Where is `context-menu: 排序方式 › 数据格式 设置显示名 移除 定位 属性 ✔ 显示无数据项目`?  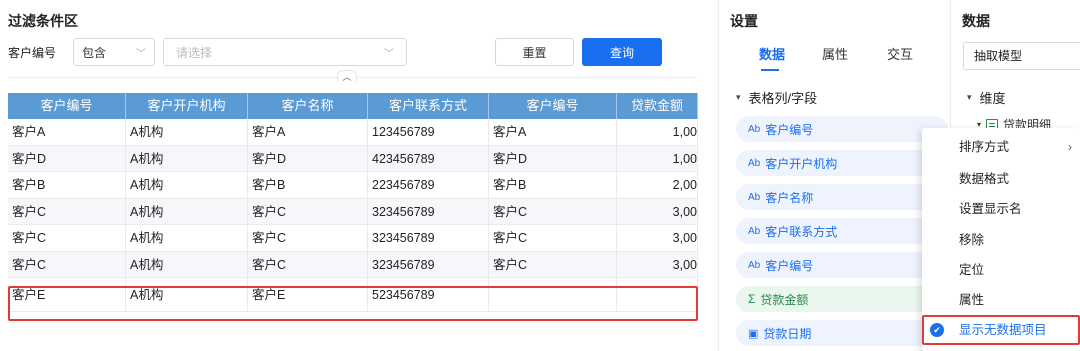
context-menu: 排序方式 › 数据格式 设置显示名 移除 定位 属性 ✔ 显示无数据项目 is located at coordinates (1001, 239).